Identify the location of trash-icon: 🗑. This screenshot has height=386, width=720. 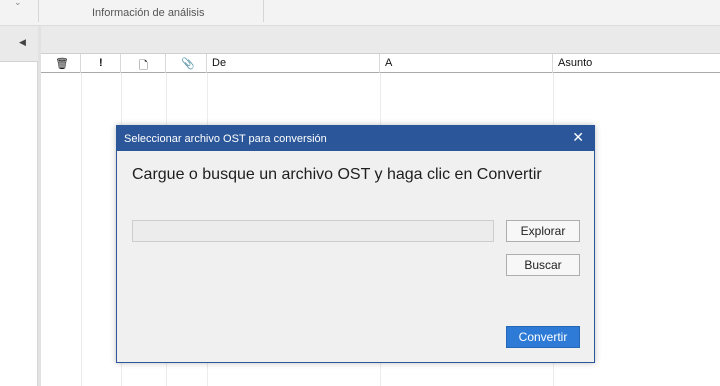
(62, 64).